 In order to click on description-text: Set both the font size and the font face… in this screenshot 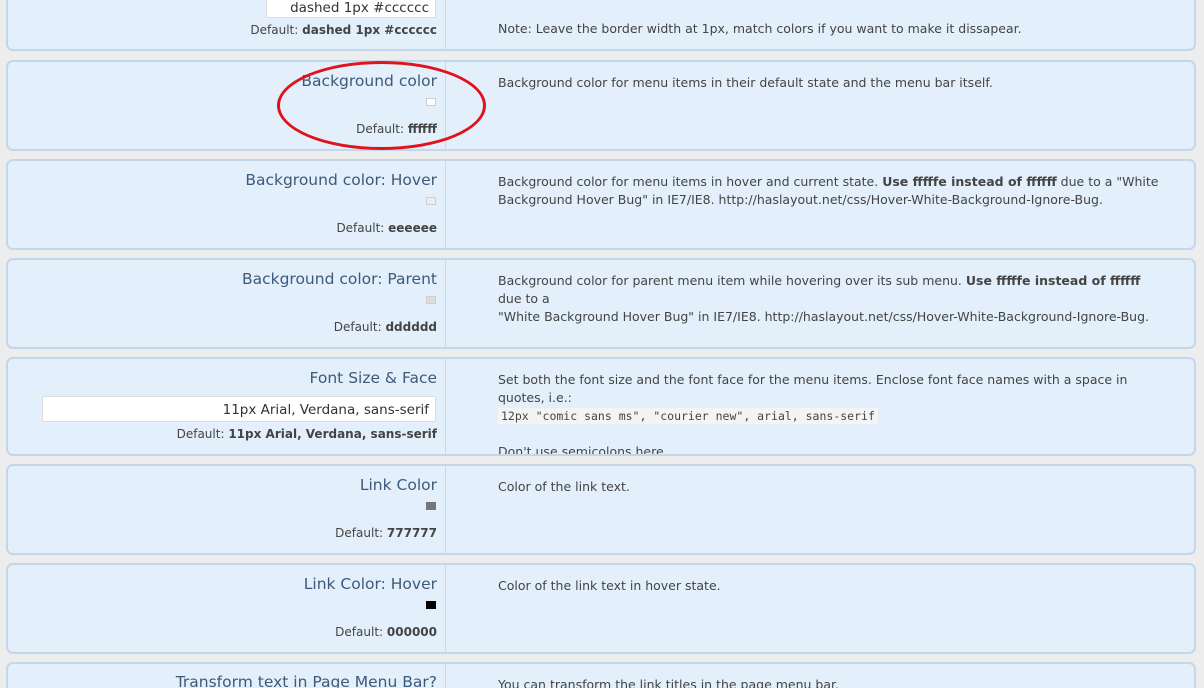, I will do `click(813, 388)`.